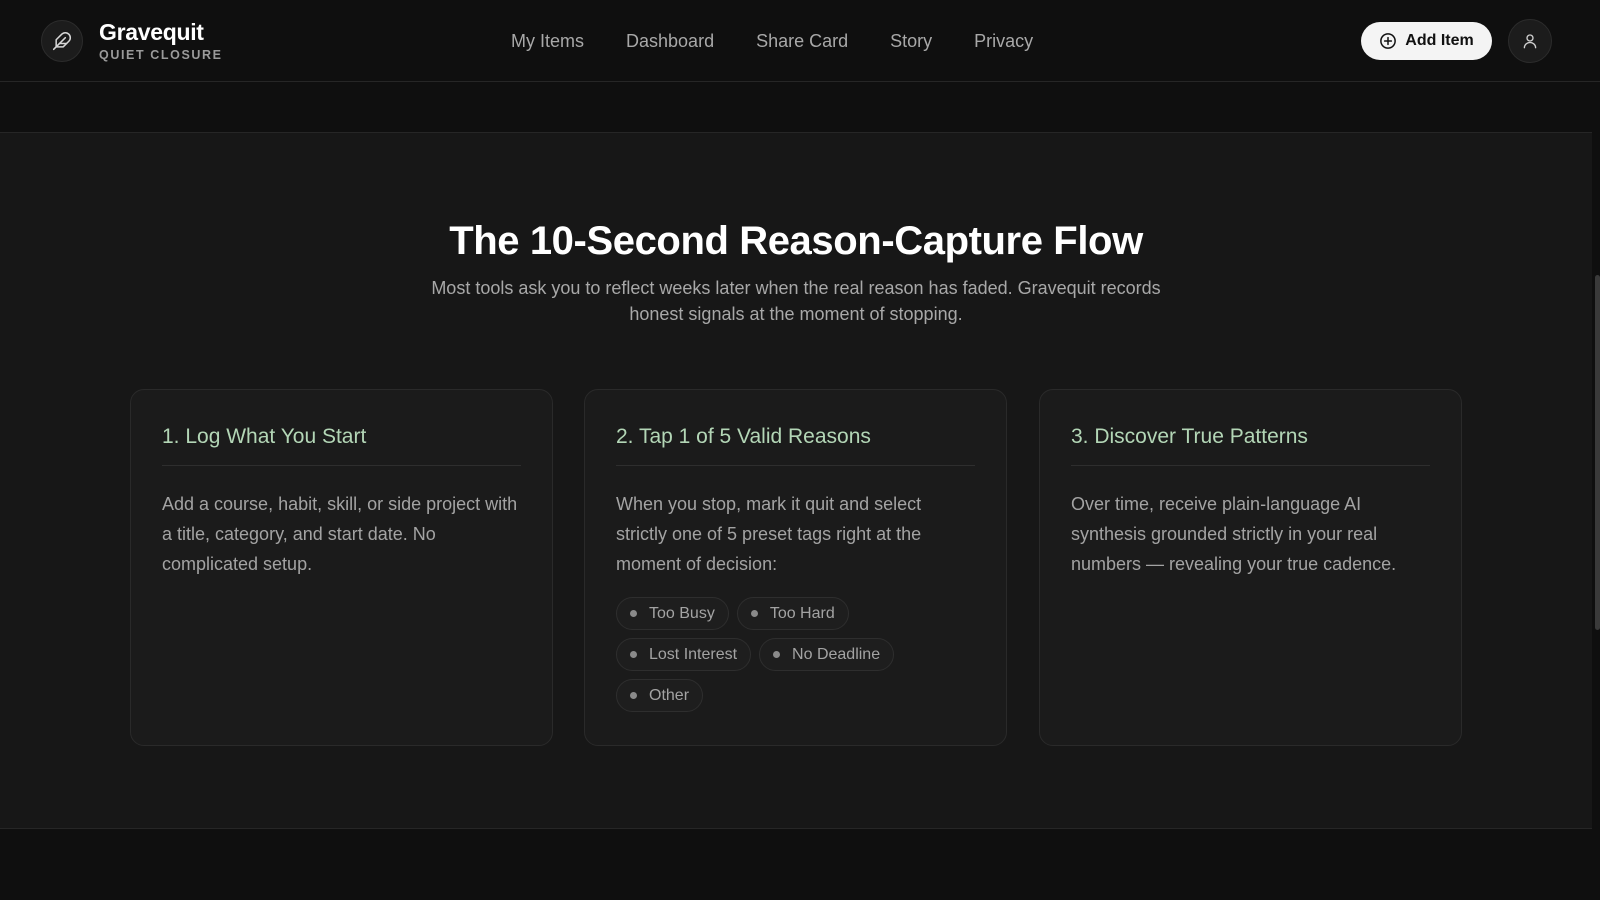  I want to click on reason-tag-too-hard: Too Hard, so click(792, 613).